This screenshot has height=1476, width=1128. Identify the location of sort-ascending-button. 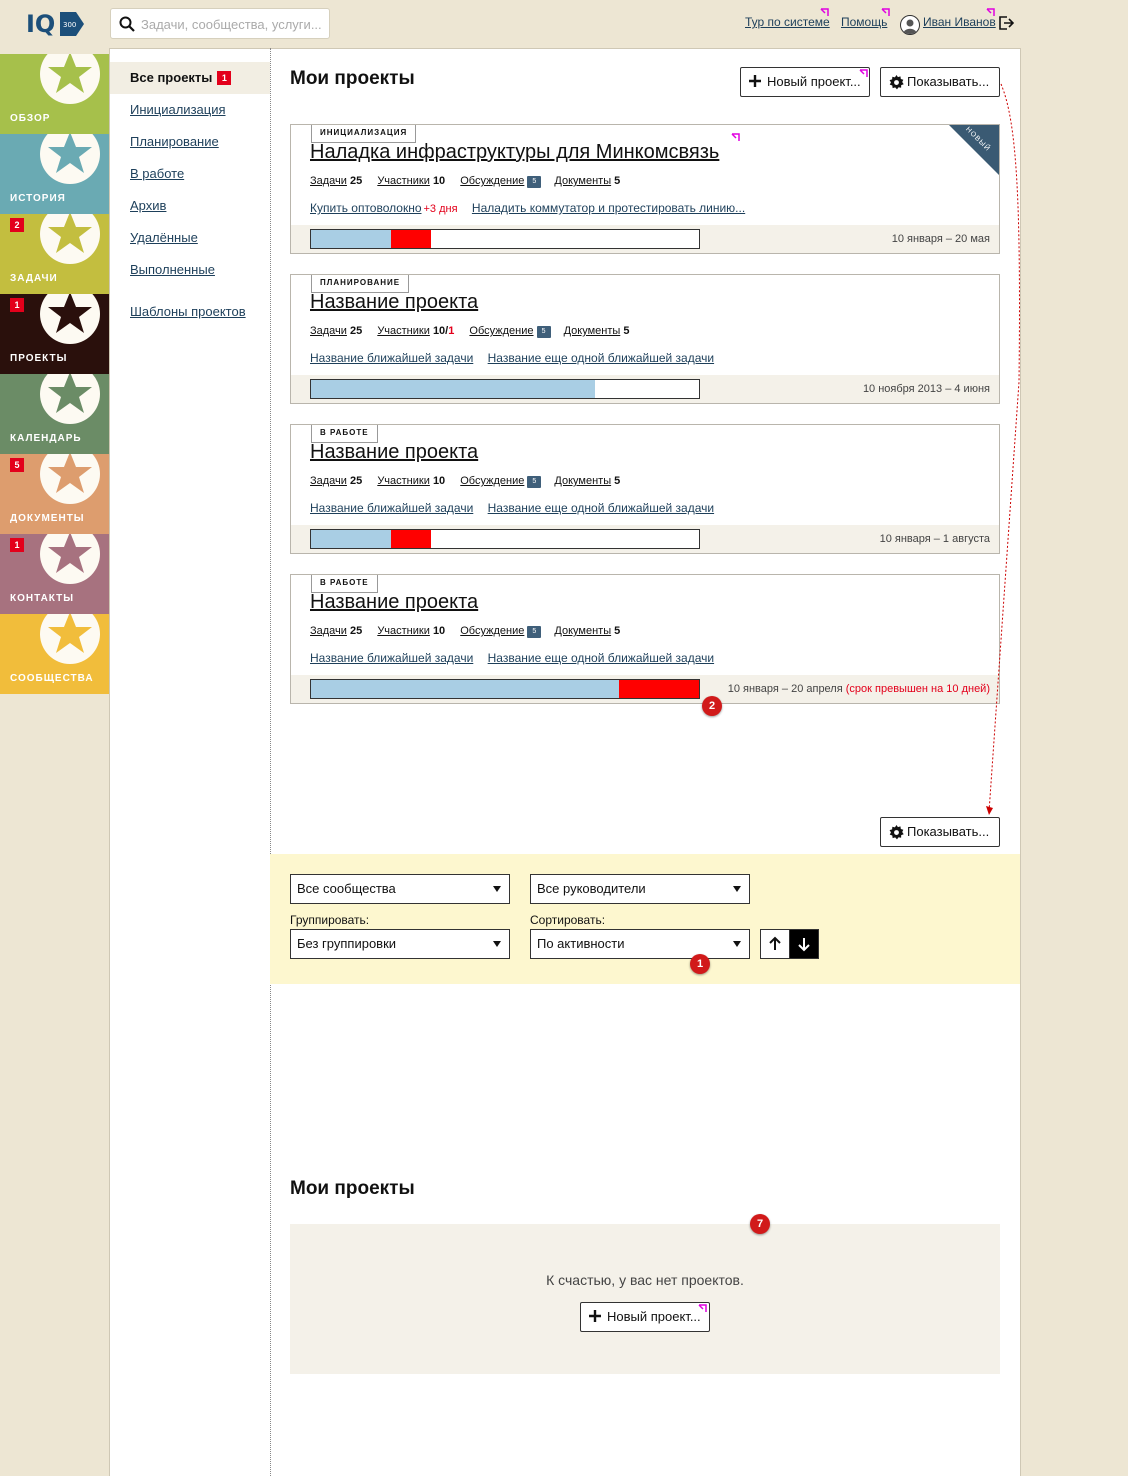
(775, 944).